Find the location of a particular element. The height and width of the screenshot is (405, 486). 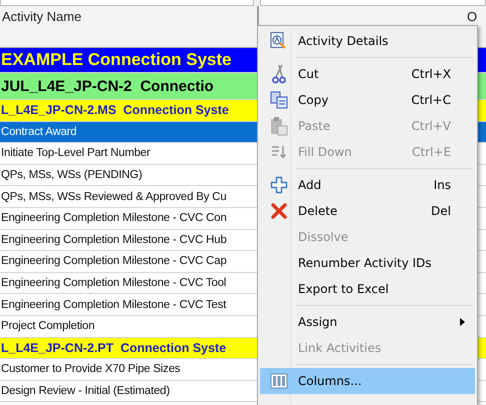

fill-down-icon is located at coordinates (279, 152).